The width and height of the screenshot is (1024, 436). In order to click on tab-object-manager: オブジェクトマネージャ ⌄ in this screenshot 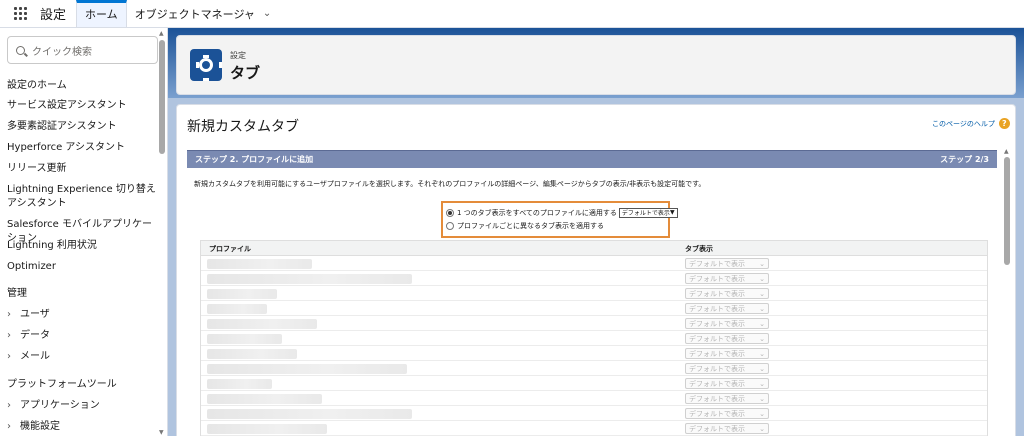, I will do `click(203, 13)`.